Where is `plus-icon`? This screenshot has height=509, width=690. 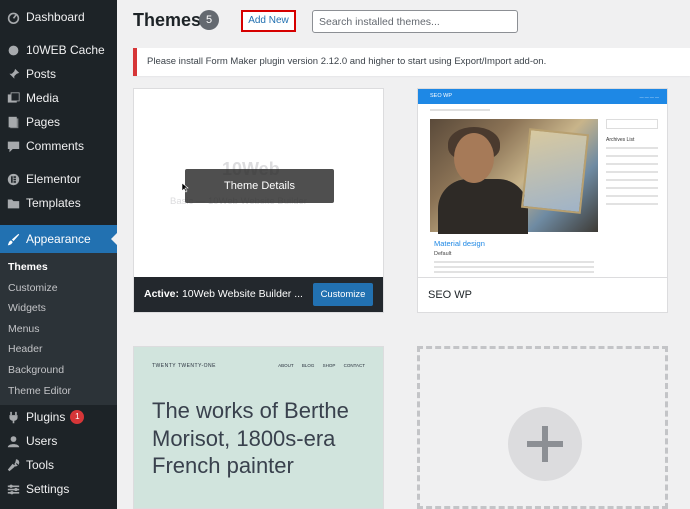 plus-icon is located at coordinates (545, 444).